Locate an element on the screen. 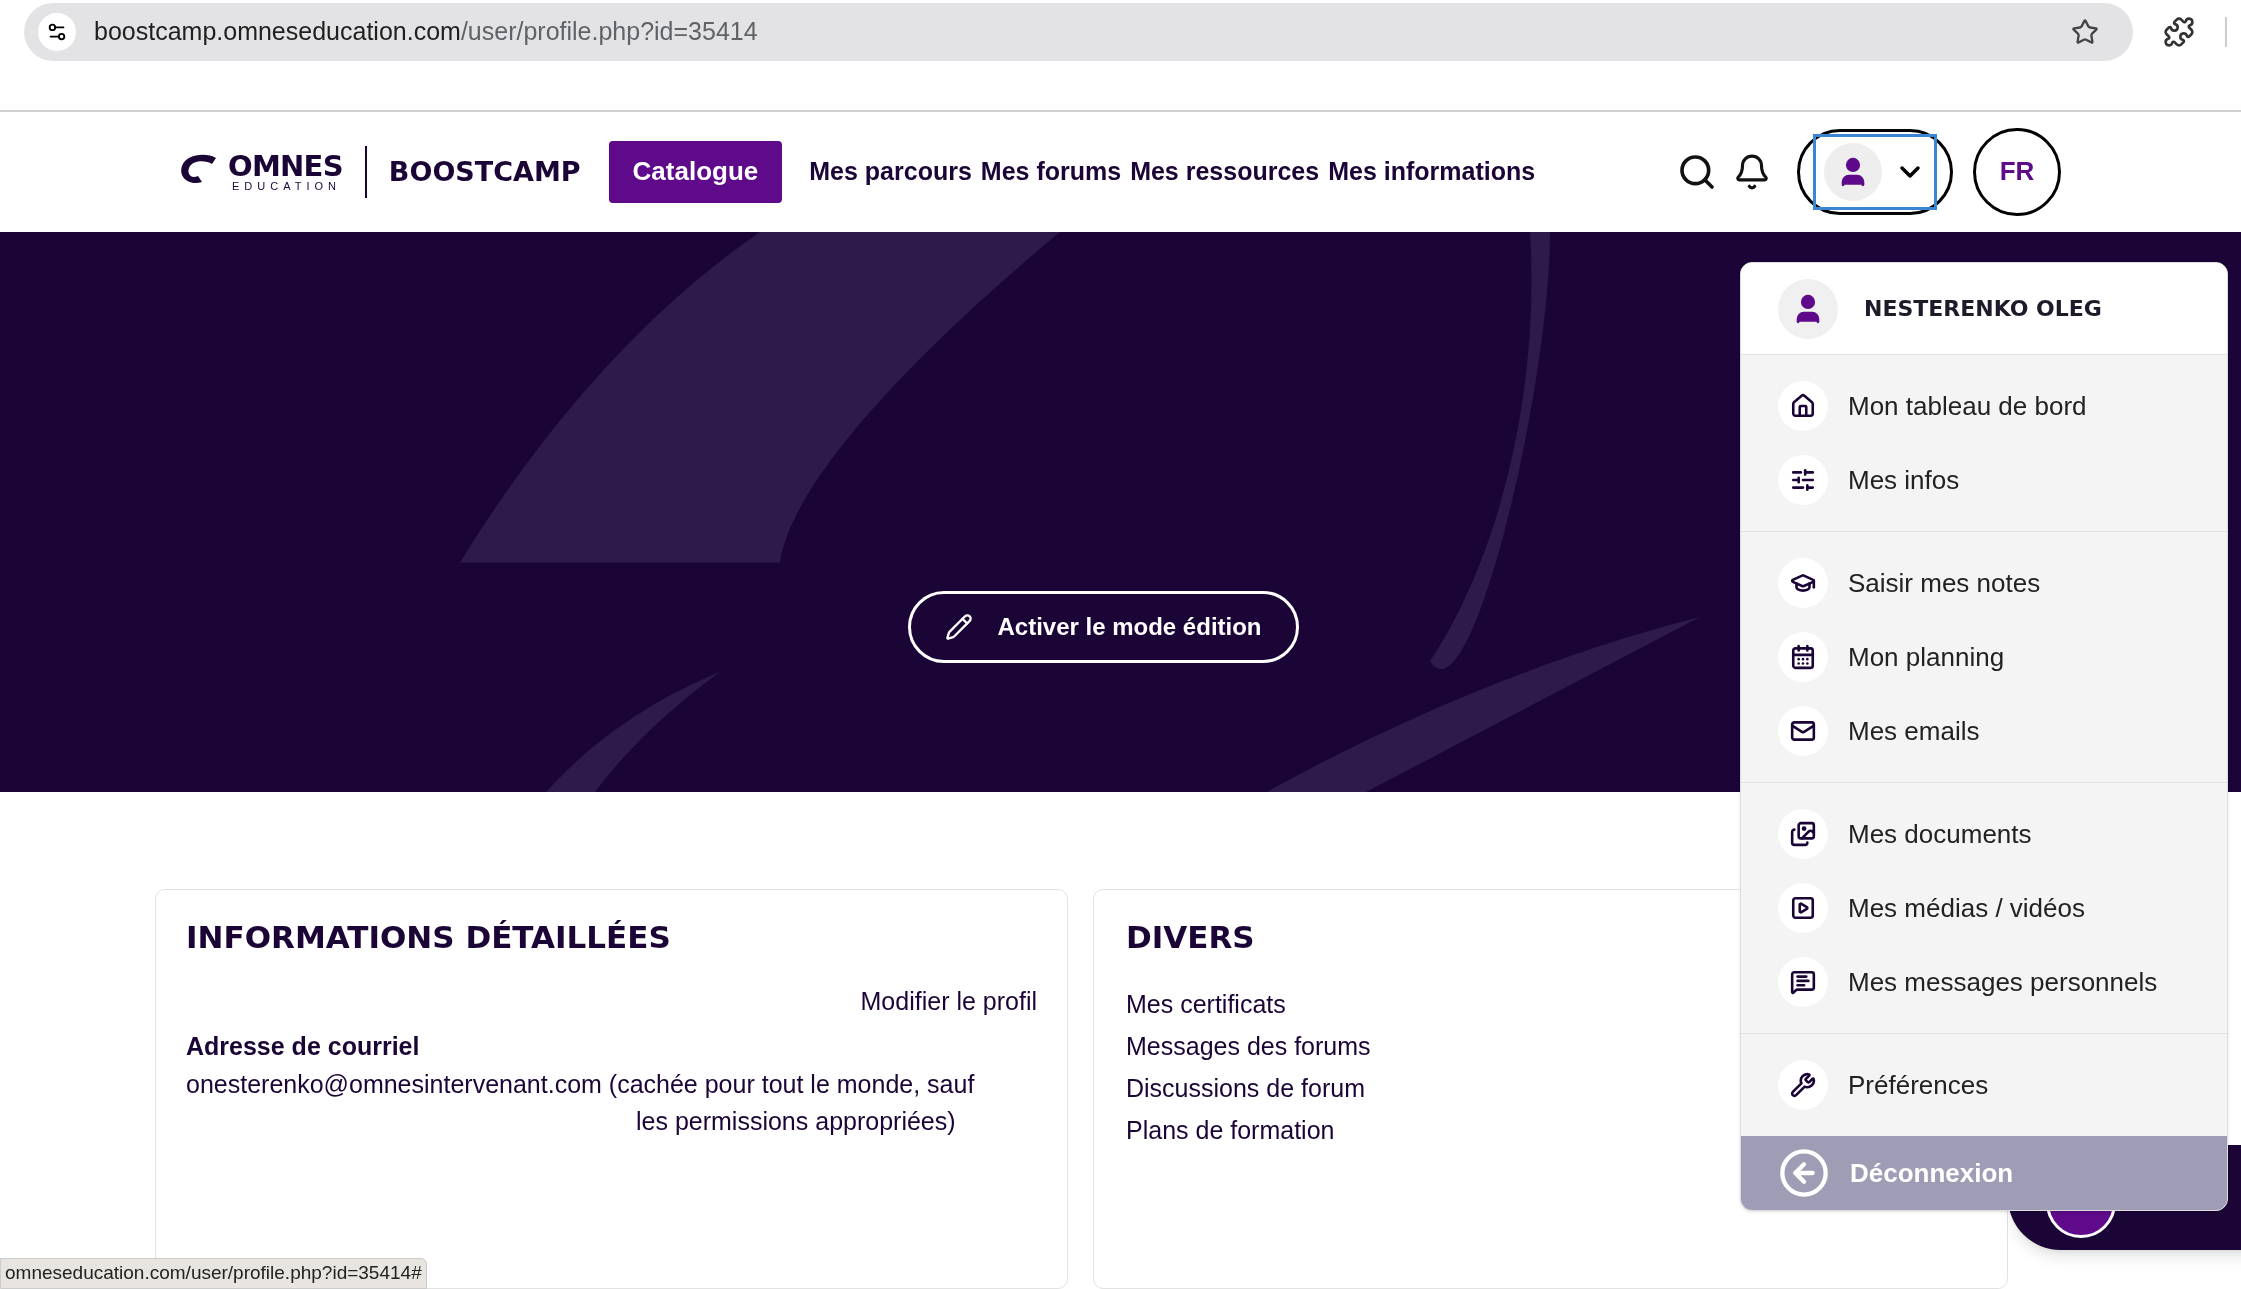  edit-mode-button: Activer le mode édition is located at coordinates (1103, 626).